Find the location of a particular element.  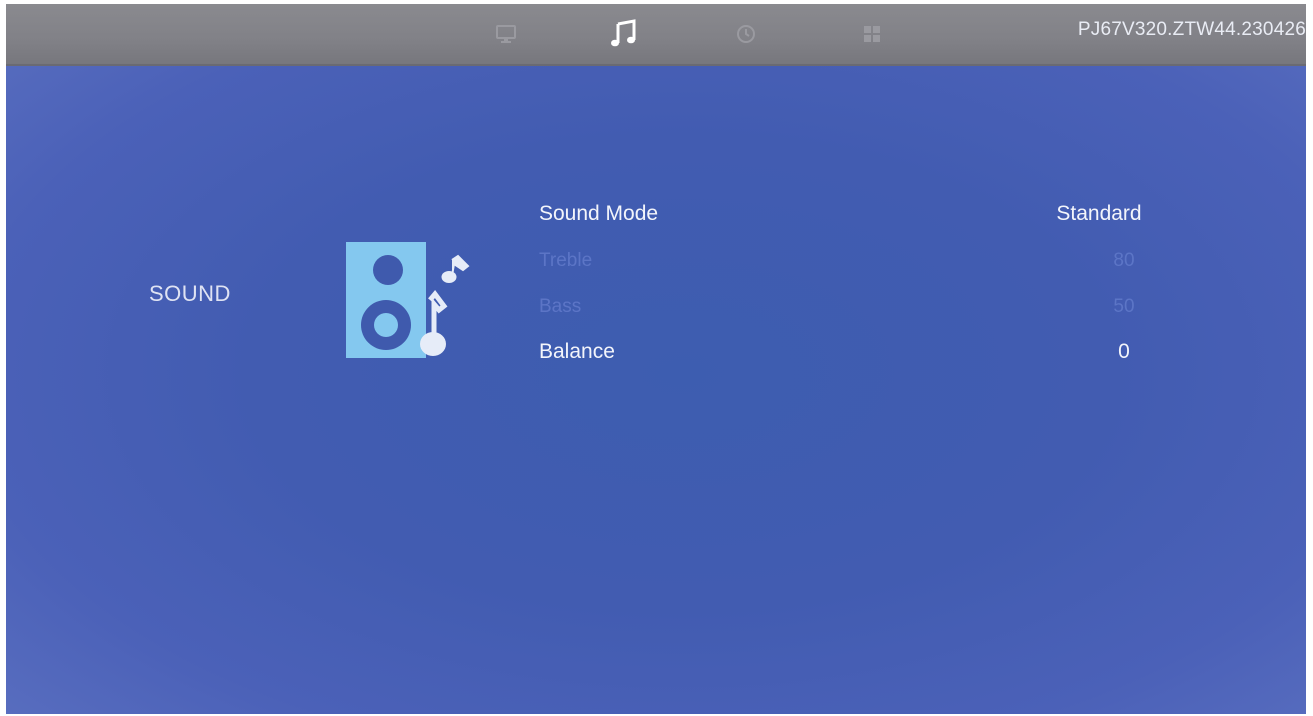

menu-item-value: Standard is located at coordinates (1099, 213).